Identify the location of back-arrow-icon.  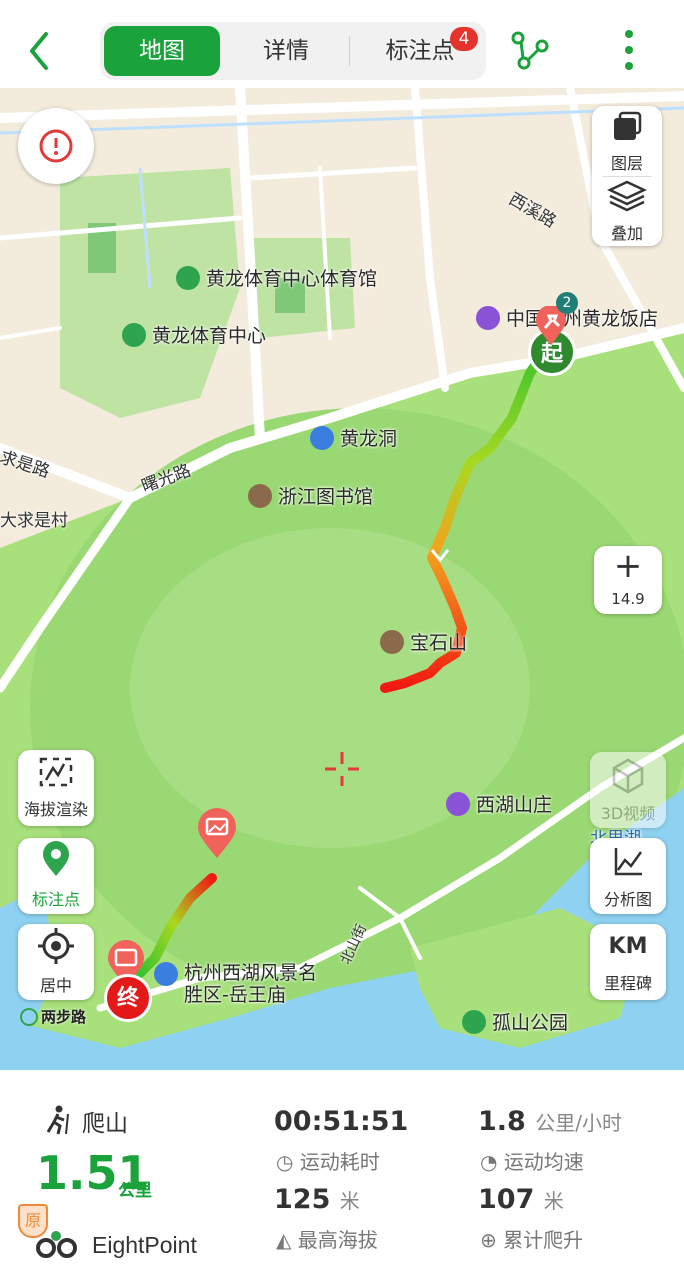
(42, 51).